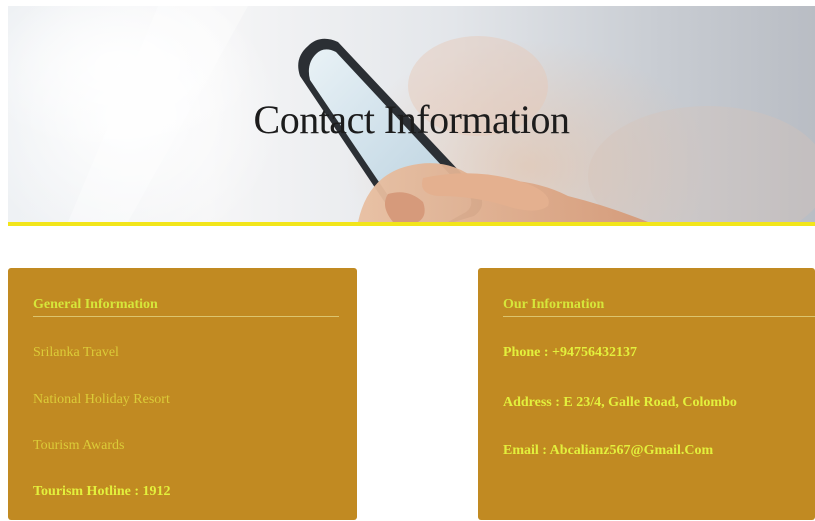  I want to click on page-title: Contact Information, so click(411, 119).